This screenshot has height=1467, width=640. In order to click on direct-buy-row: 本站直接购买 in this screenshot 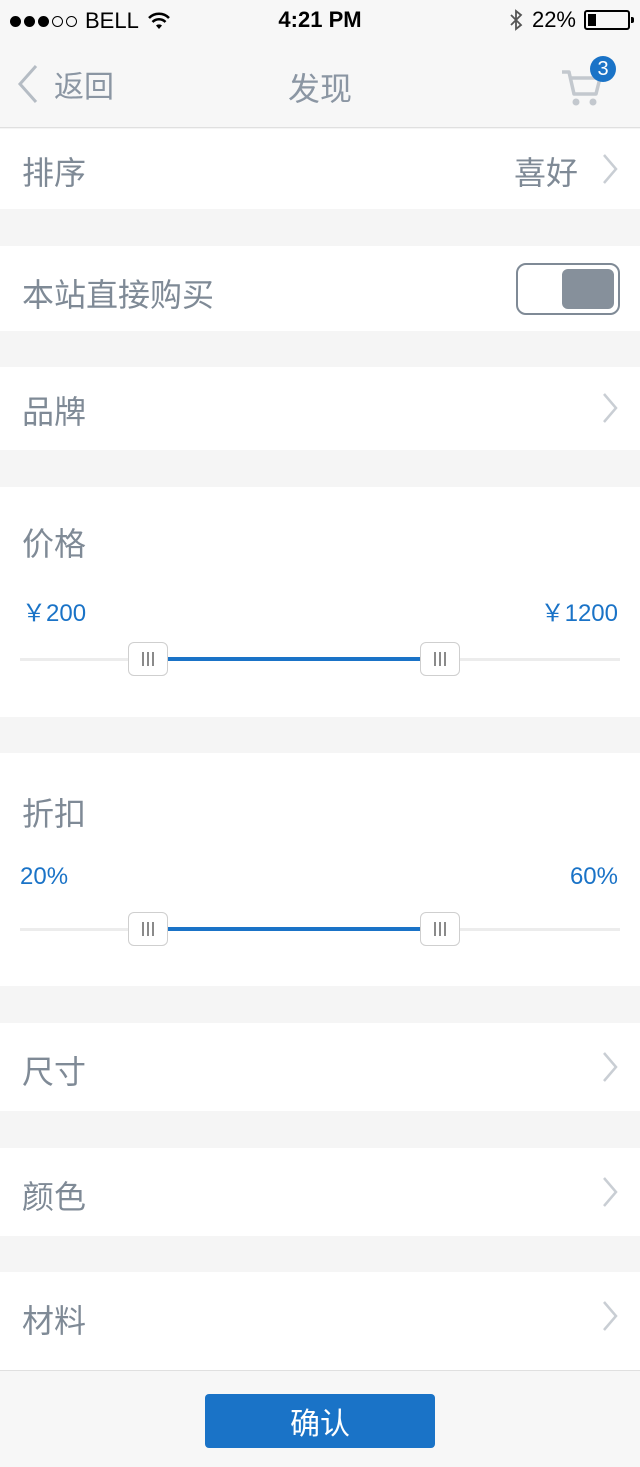, I will do `click(320, 288)`.